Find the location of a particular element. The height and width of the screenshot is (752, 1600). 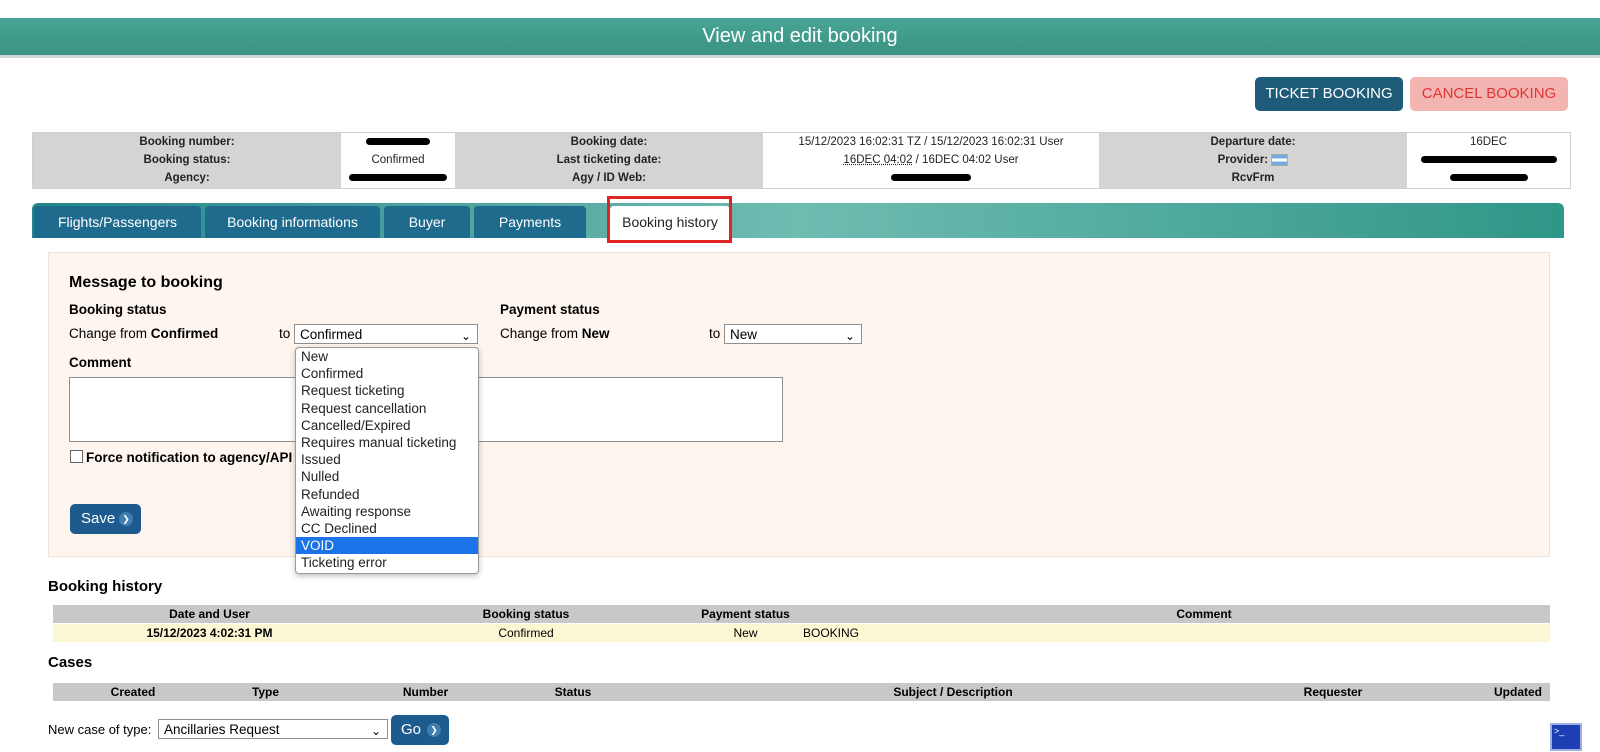

agy-id-label: Agy / ID Web: is located at coordinates (609, 178).